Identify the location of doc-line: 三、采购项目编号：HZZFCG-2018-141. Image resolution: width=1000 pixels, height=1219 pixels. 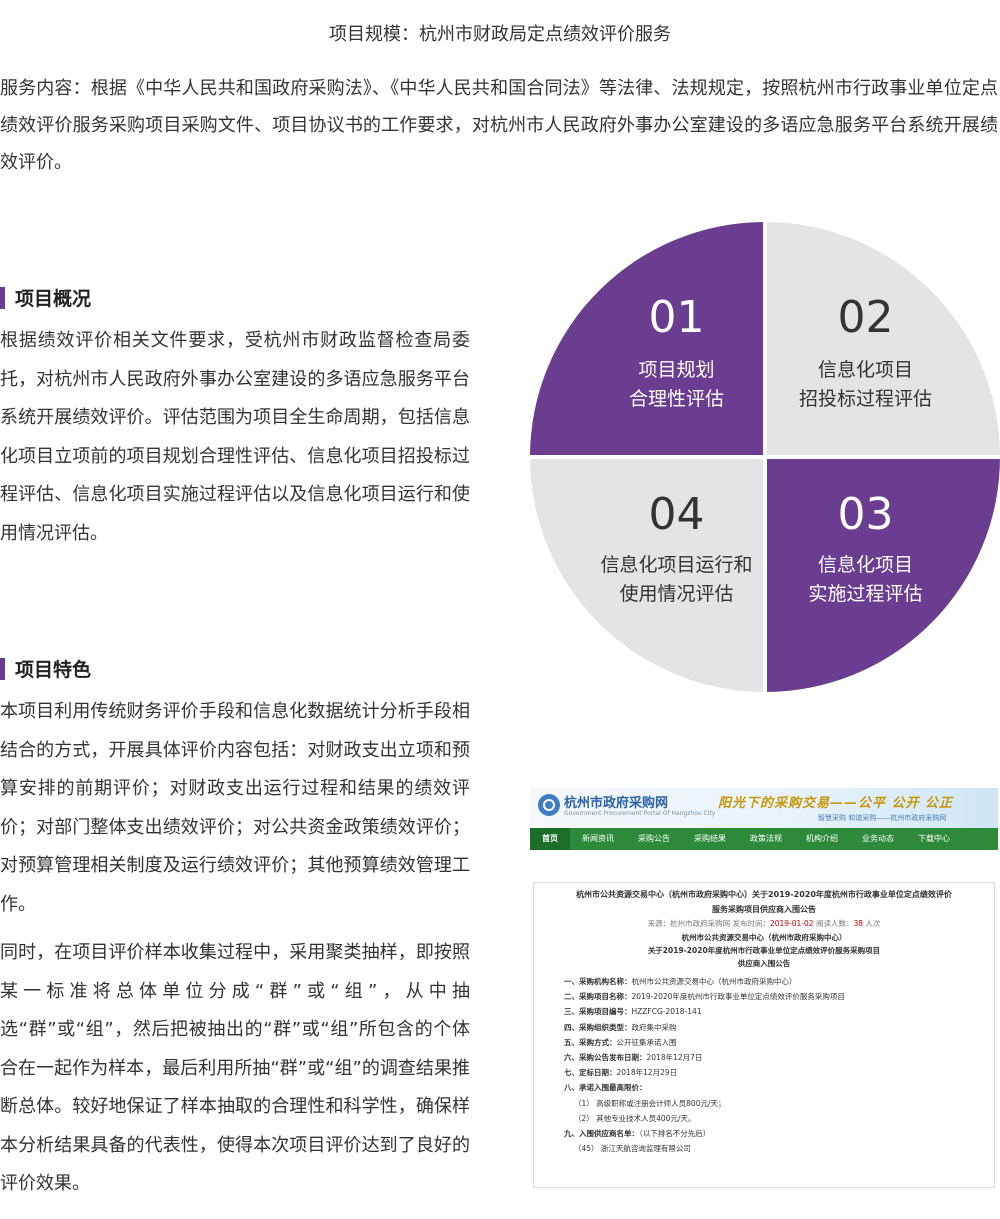
(633, 1012).